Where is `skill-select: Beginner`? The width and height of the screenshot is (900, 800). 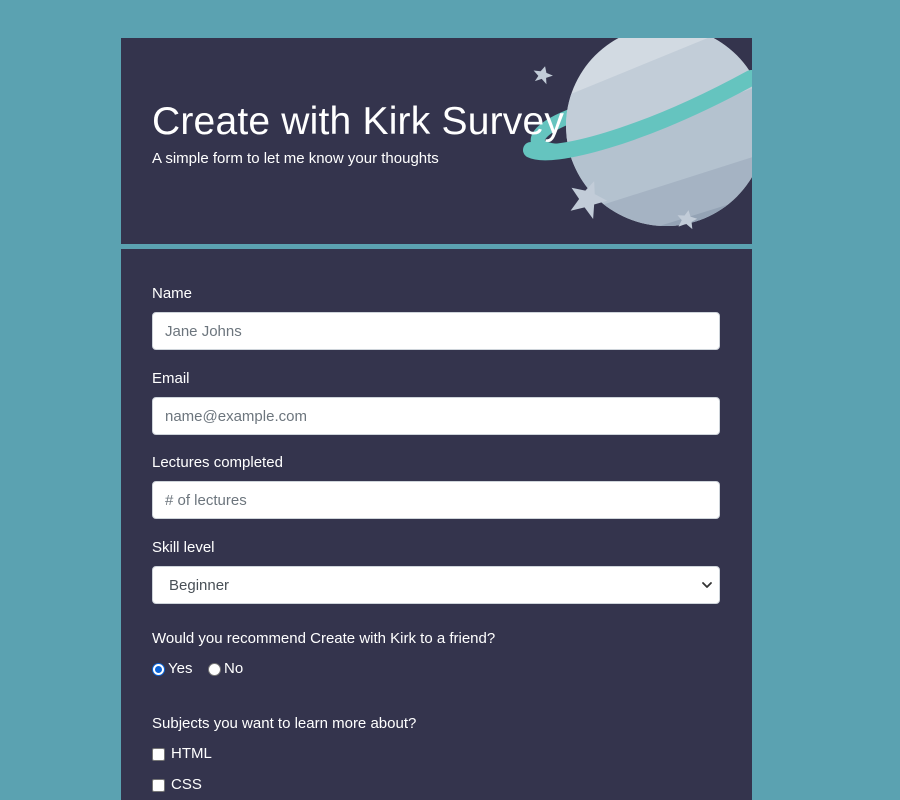 skill-select: Beginner is located at coordinates (436, 585).